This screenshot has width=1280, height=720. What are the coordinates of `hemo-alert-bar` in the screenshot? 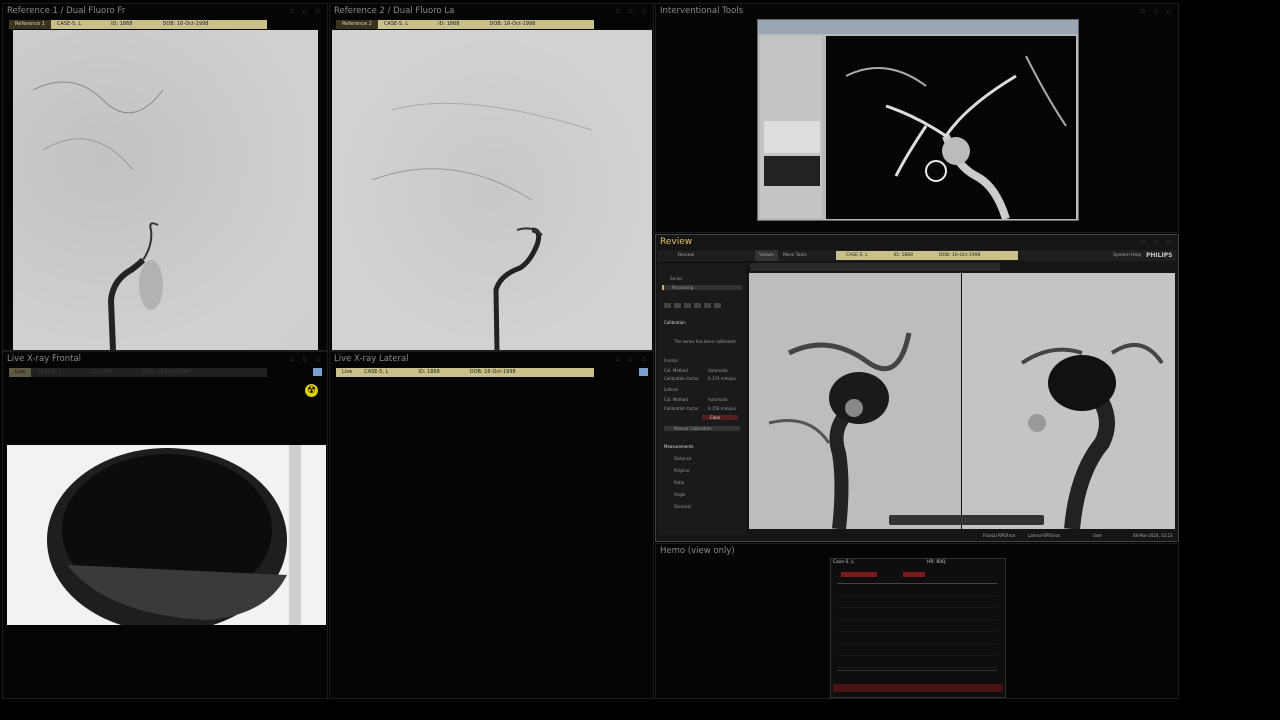 It's located at (859, 574).